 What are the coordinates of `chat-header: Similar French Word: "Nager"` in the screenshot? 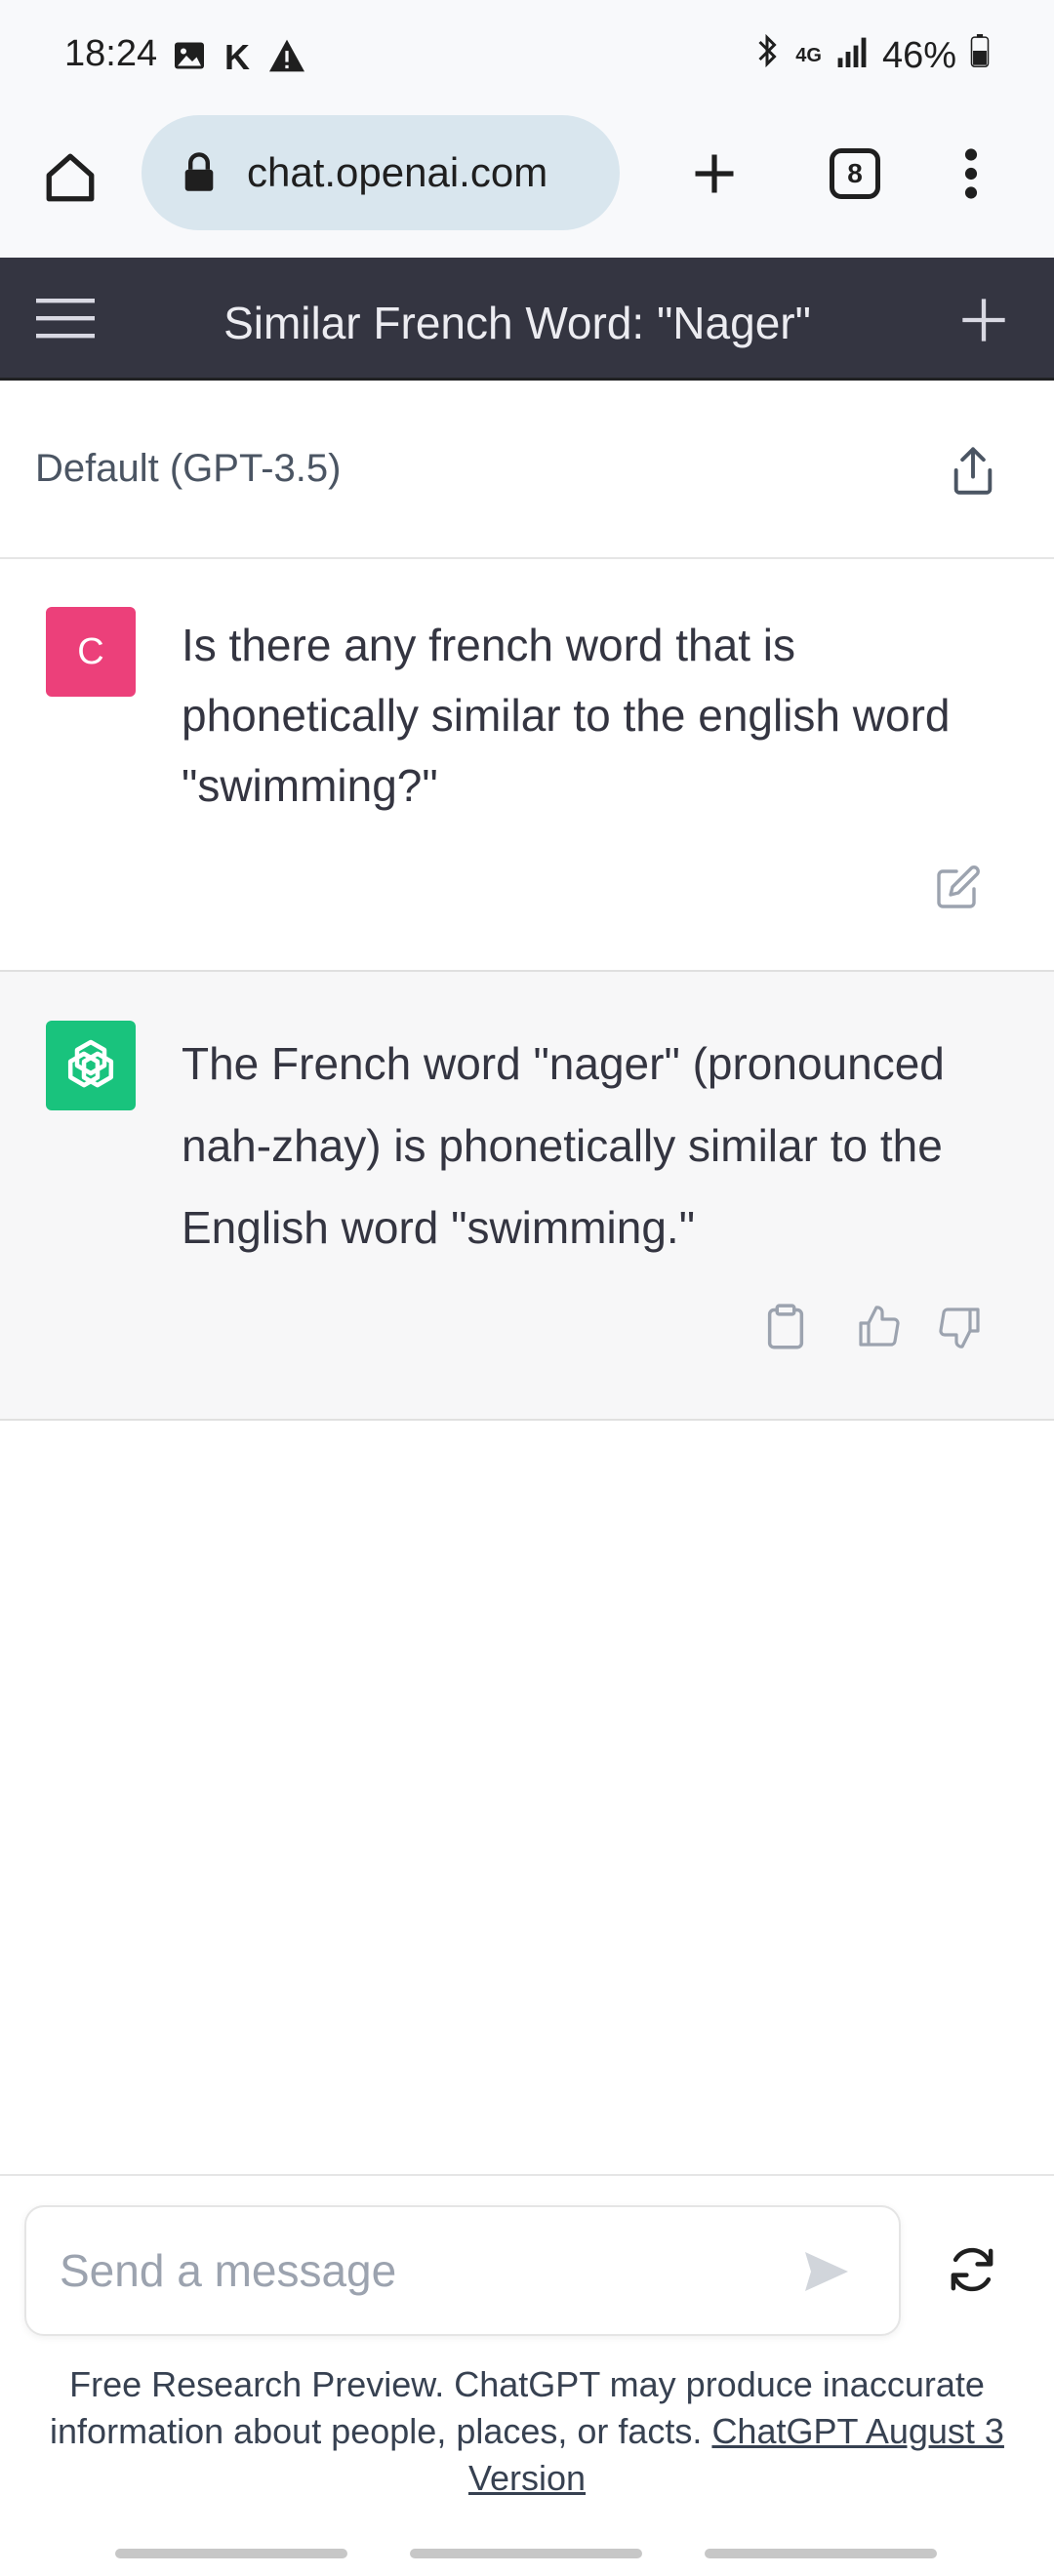 It's located at (527, 319).